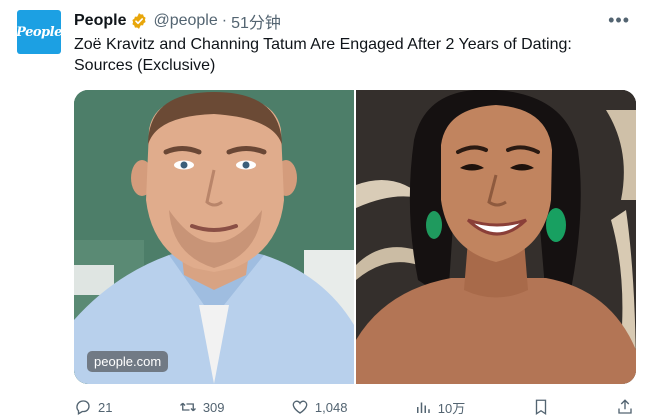 Image resolution: width=650 pixels, height=417 pixels. I want to click on avatar: People, so click(39, 32).